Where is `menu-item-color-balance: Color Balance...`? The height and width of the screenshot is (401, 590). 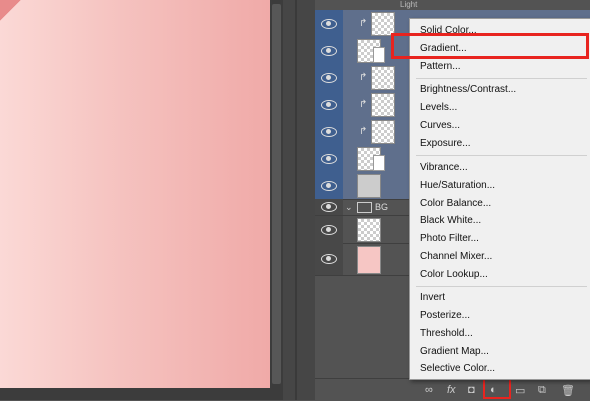
menu-item-color-balance: Color Balance... is located at coordinates (455, 203).